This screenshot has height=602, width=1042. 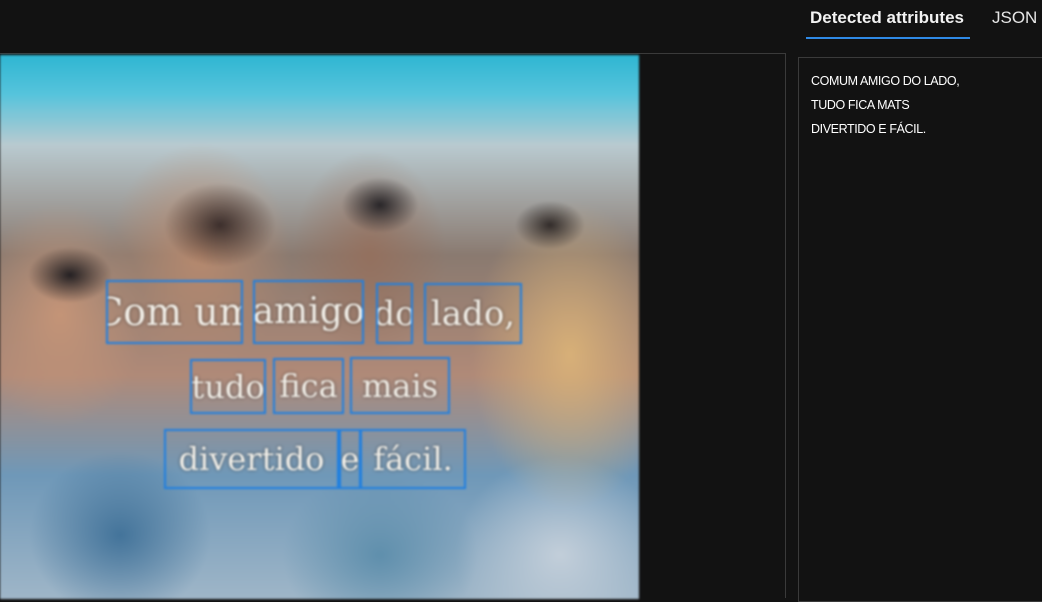 I want to click on ocr-word-box: amigo, so click(x=308, y=312).